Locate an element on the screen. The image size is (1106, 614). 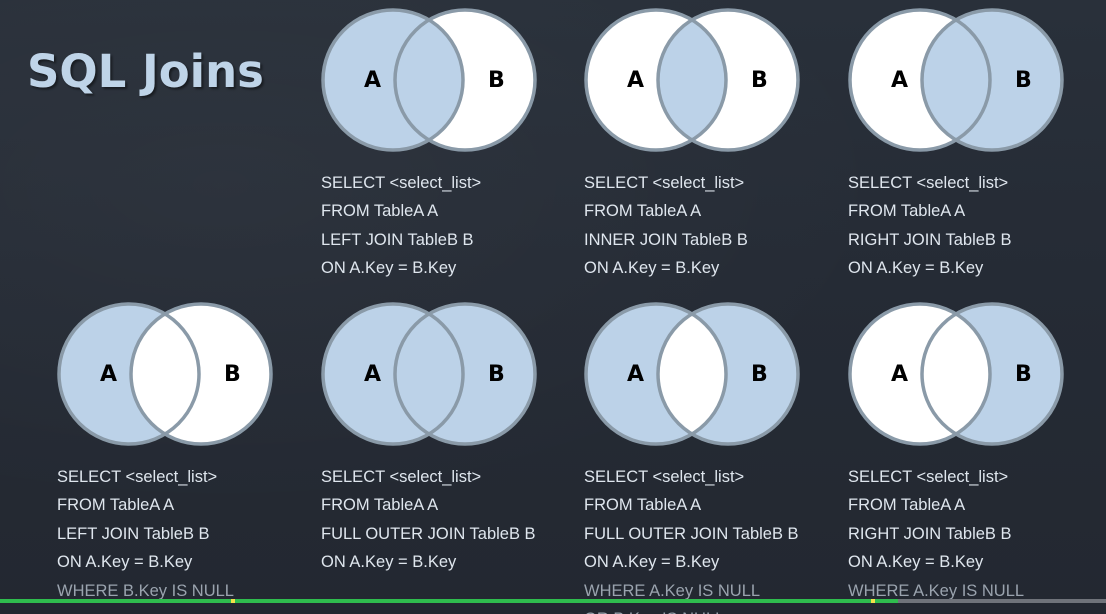
sql-line: INNER JOIN TableB B is located at coordinates (666, 239).